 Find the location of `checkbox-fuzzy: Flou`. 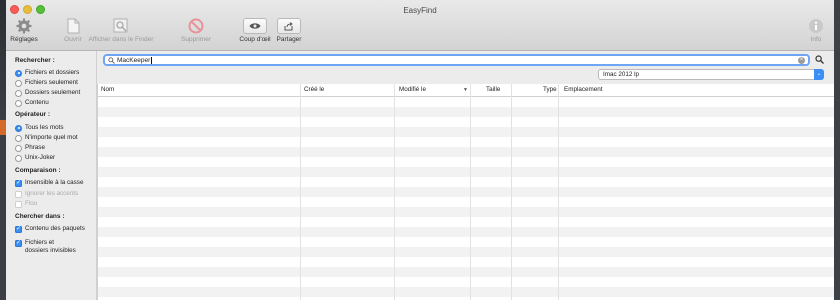

checkbox-fuzzy: Flou is located at coordinates (26, 204).